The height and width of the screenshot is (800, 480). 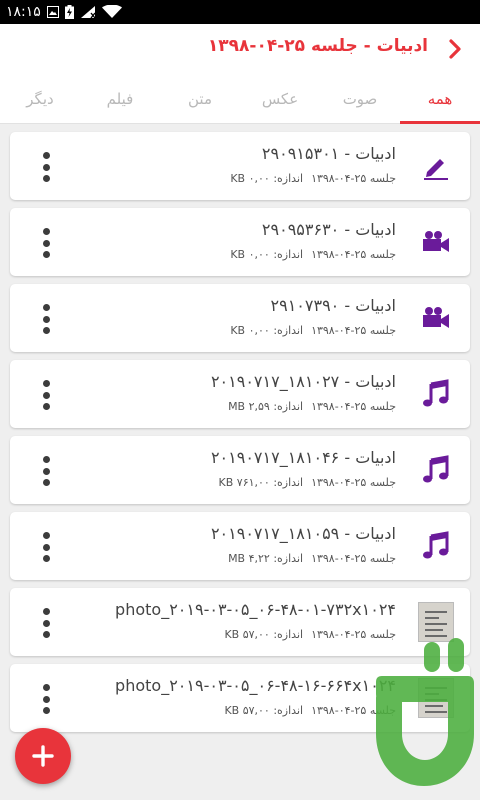 I want to click on tab-audio: صوت, so click(x=360, y=99).